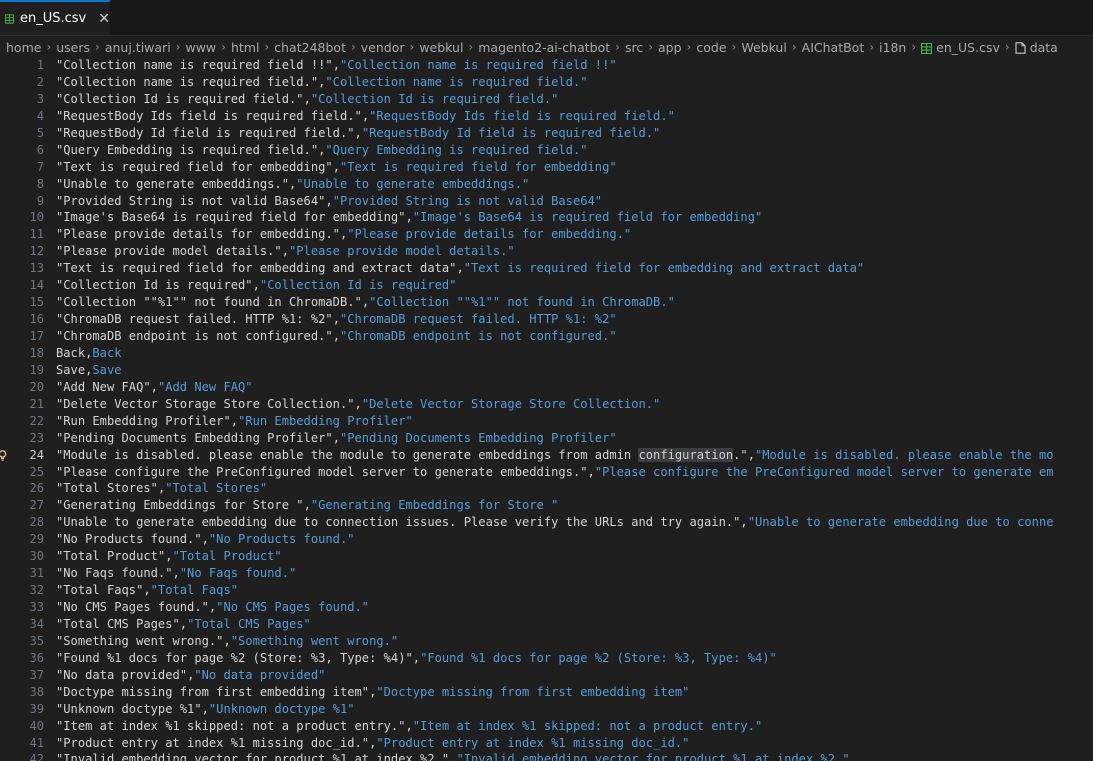 The image size is (1093, 761). I want to click on breadcrumb-item: src, so click(634, 47).